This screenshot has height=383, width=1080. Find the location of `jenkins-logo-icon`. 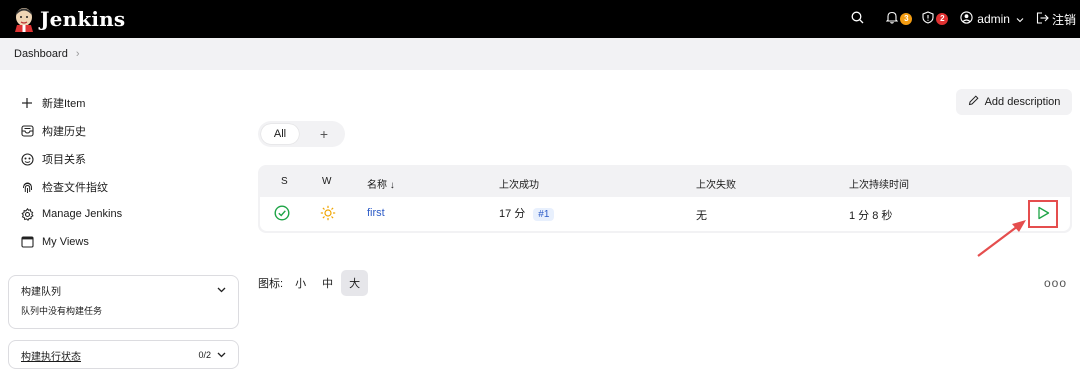

jenkins-logo-icon is located at coordinates (24, 19).